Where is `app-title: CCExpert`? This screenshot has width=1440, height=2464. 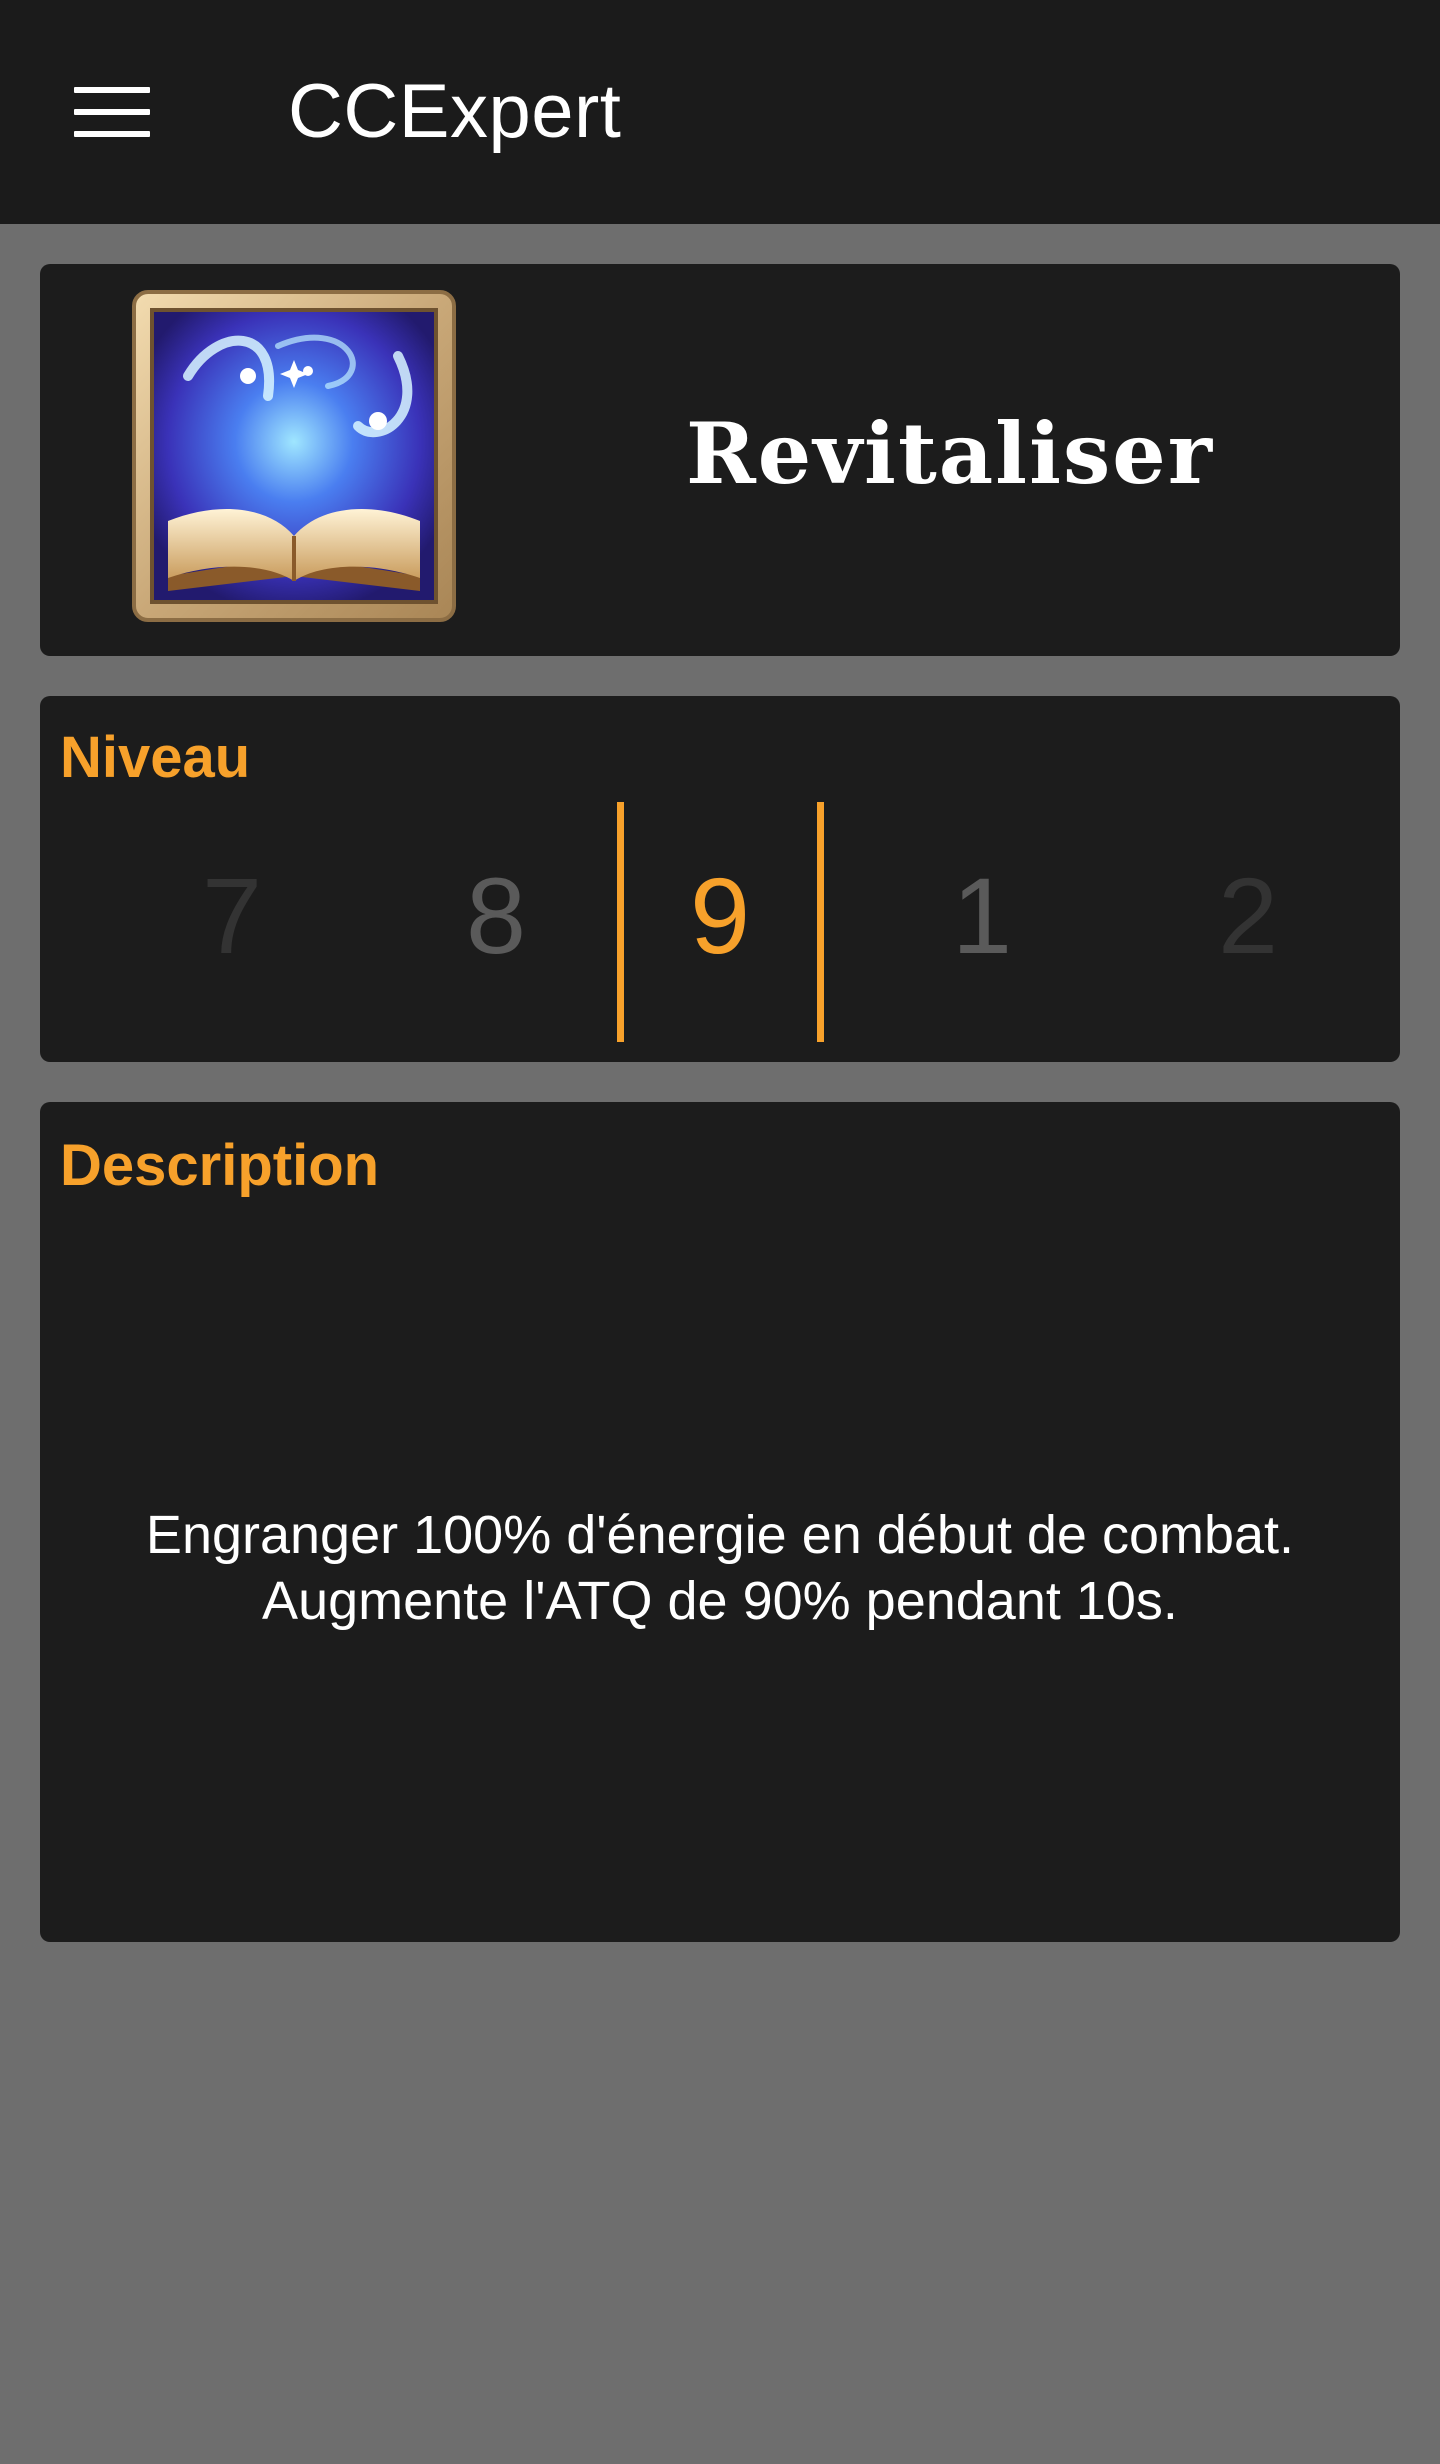 app-title: CCExpert is located at coordinates (455, 111).